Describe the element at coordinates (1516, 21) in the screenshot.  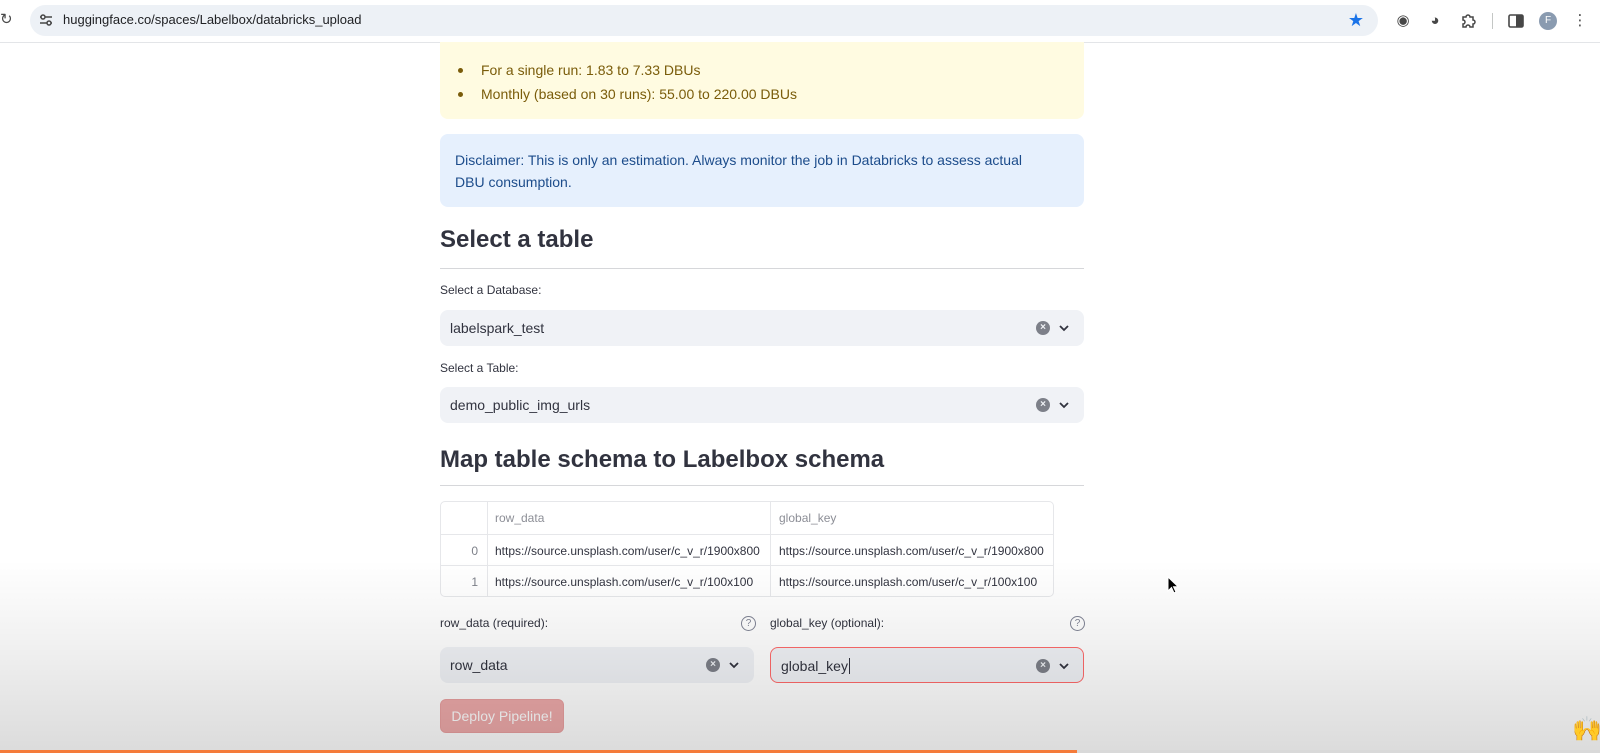
I see `side-panel-icon` at that location.